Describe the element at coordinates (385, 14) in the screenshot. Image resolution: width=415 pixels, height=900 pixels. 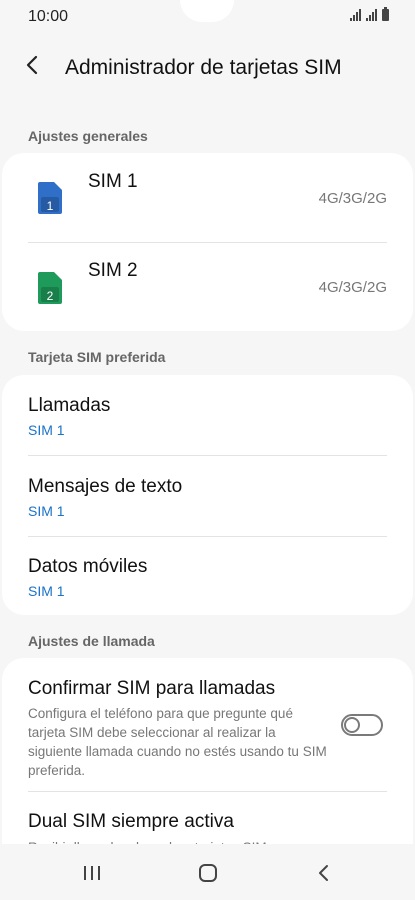
I see `battery-icon` at that location.